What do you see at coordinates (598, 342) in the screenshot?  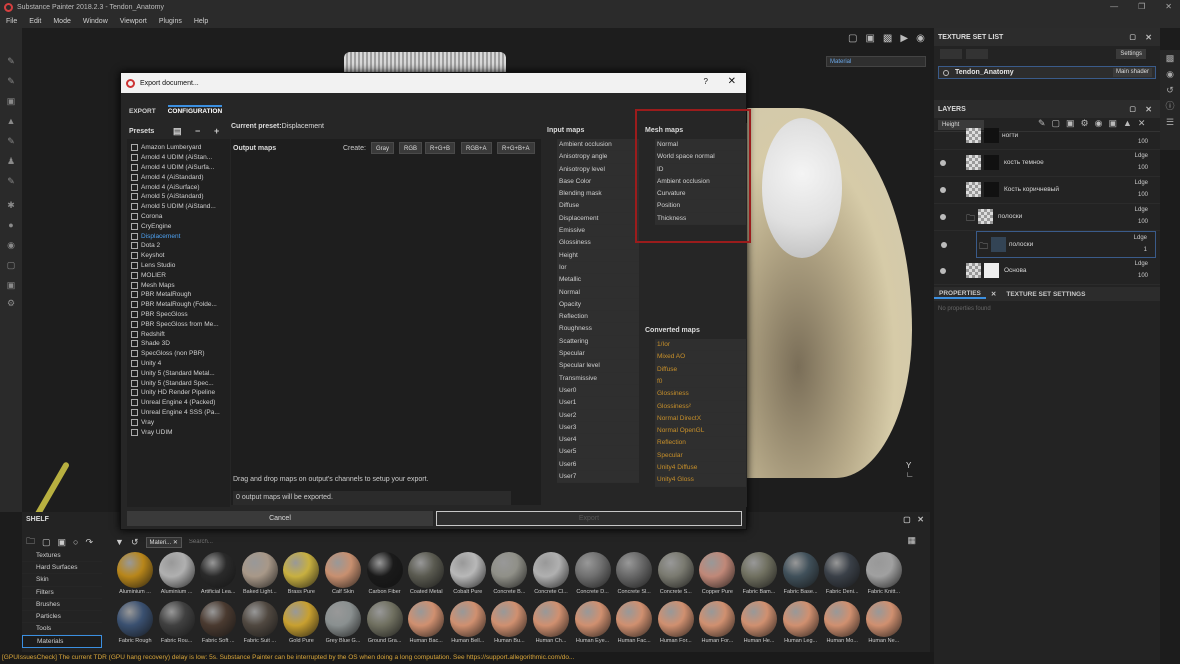 I see `input-map-item: Scattering` at bounding box center [598, 342].